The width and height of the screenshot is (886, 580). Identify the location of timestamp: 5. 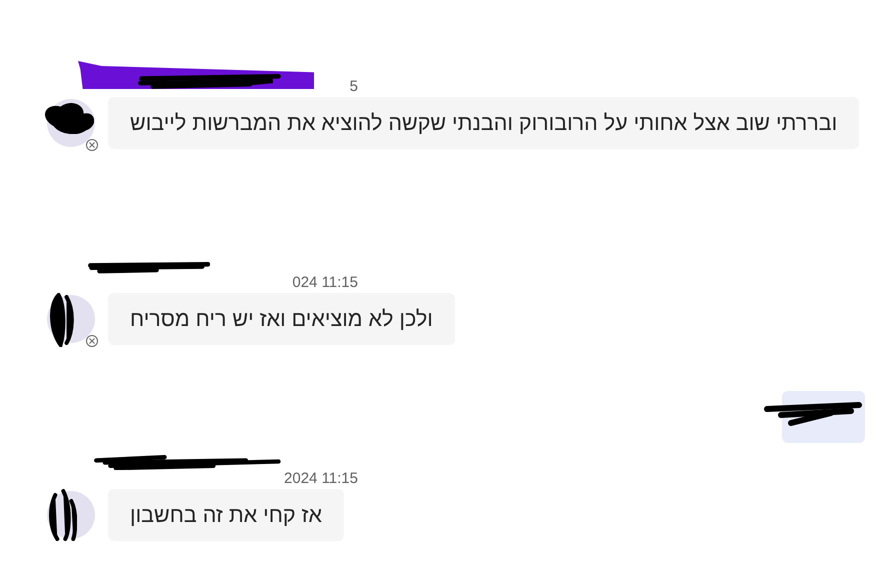
(354, 86).